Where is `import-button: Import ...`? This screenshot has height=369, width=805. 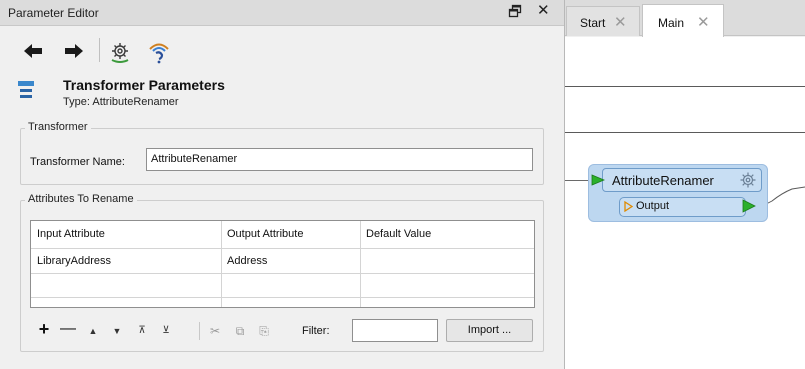 import-button: Import ... is located at coordinates (489, 330).